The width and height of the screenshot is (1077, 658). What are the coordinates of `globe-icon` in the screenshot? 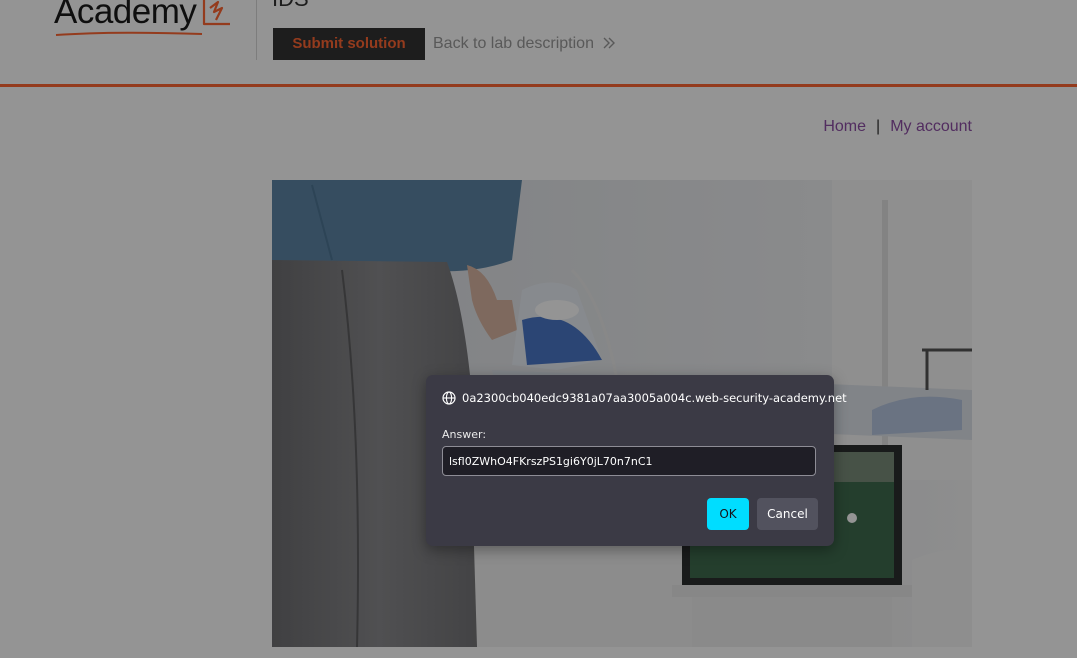 It's located at (449, 398).